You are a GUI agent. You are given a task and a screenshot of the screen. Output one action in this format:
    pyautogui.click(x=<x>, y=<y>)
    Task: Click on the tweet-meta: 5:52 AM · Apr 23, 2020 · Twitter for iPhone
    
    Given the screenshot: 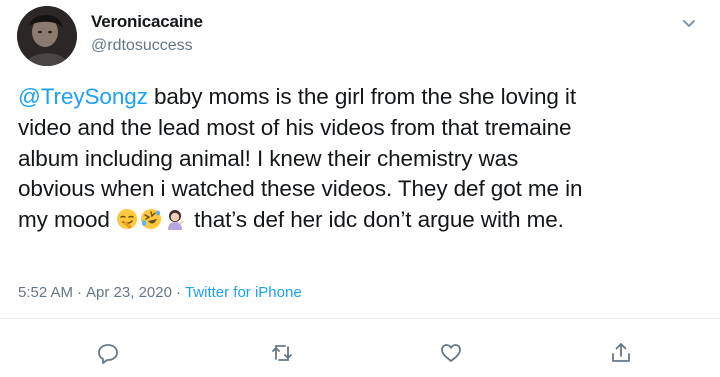 What is the action you would take?
    pyautogui.click(x=160, y=292)
    